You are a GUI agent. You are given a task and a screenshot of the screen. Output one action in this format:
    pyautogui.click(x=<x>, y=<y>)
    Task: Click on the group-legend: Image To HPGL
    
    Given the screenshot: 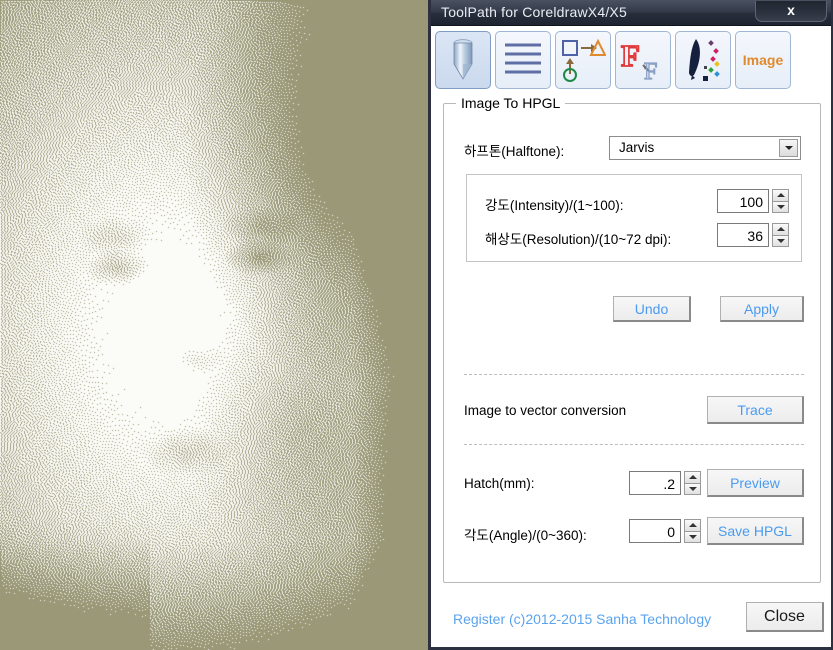 What is the action you would take?
    pyautogui.click(x=511, y=103)
    